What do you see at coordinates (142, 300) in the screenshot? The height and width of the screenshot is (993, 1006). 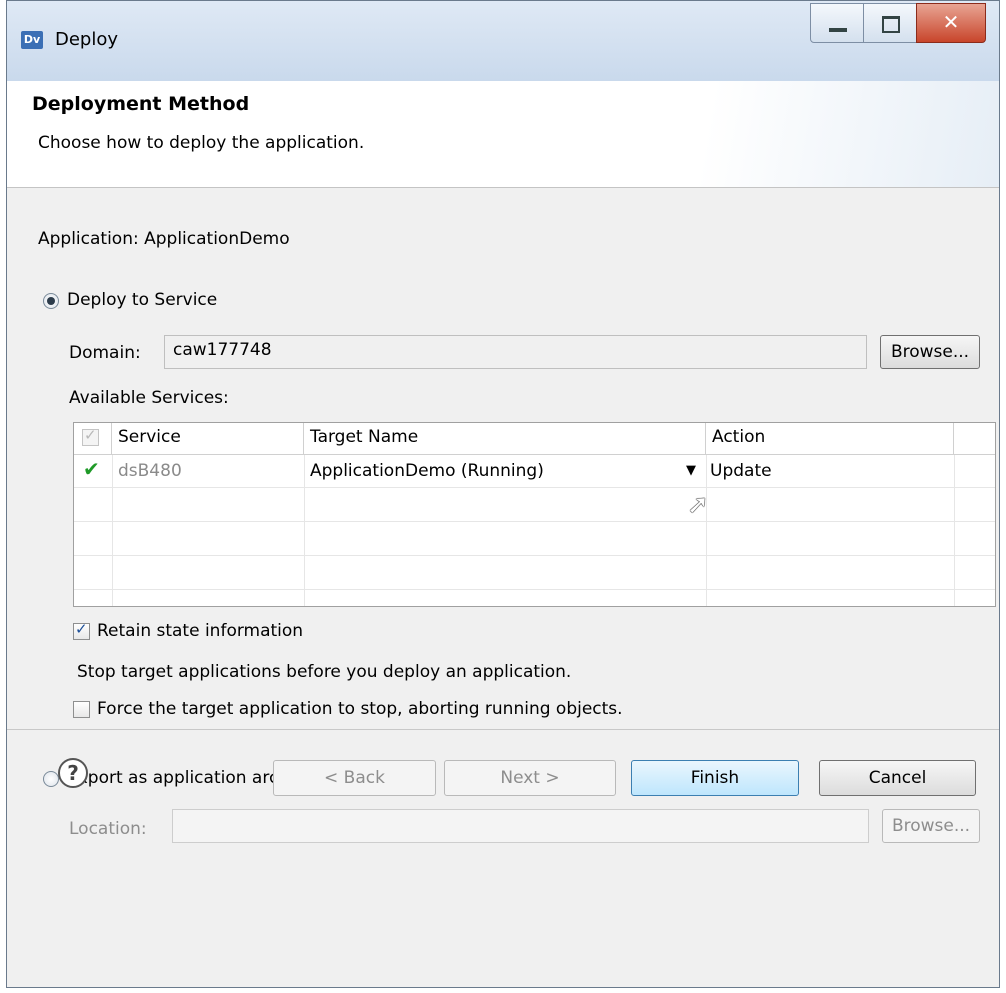 I see `deploy-to-service-label: Deploy to Service` at bounding box center [142, 300].